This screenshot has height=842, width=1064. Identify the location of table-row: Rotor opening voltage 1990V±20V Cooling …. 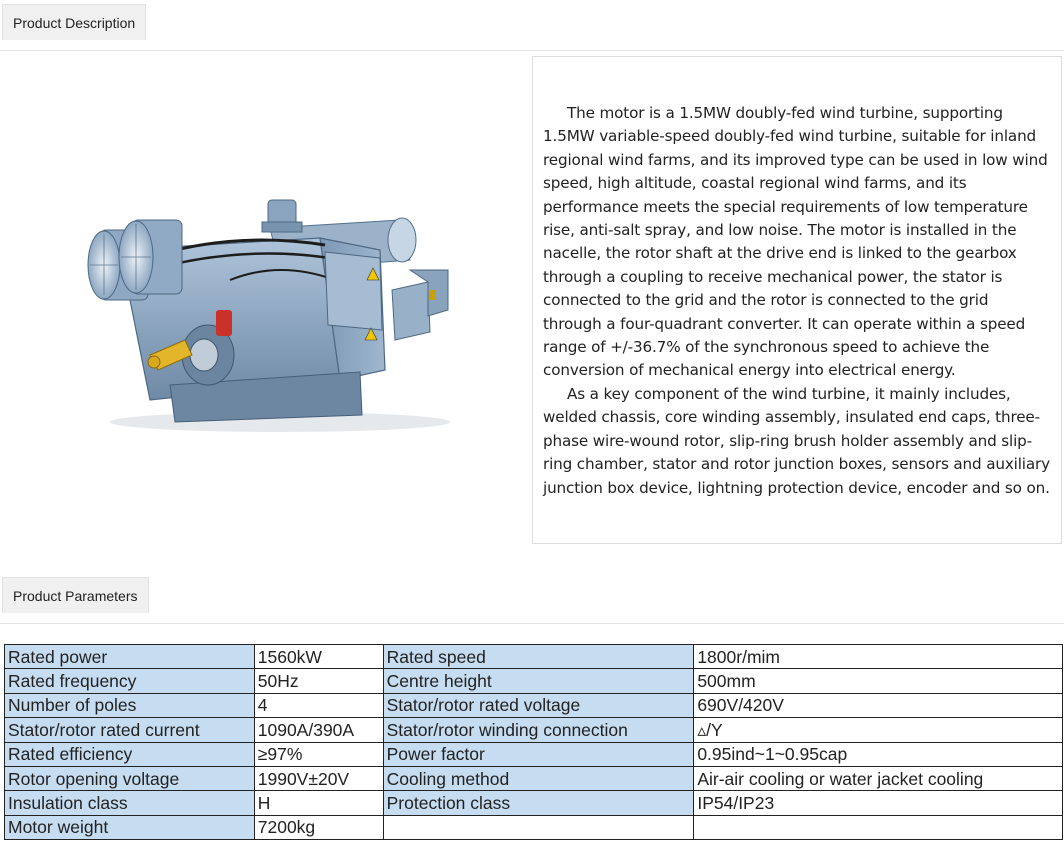
(533, 778).